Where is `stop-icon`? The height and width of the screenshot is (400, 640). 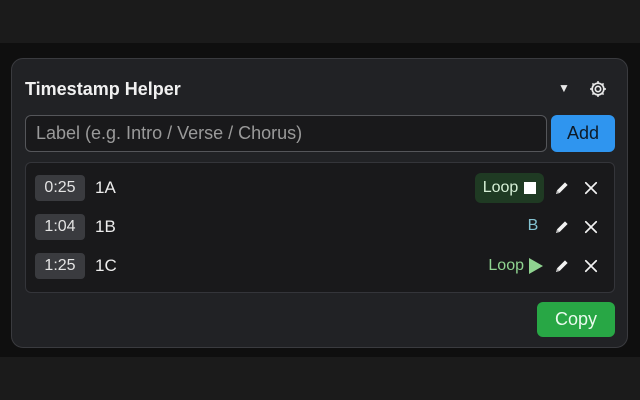
stop-icon is located at coordinates (530, 188).